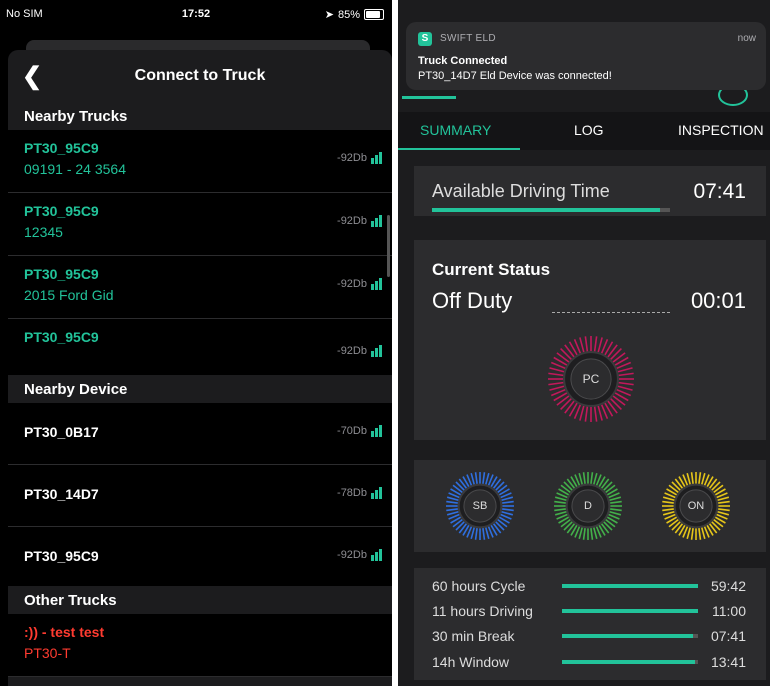  What do you see at coordinates (329, 15) in the screenshot?
I see `location-icon: ➤` at bounding box center [329, 15].